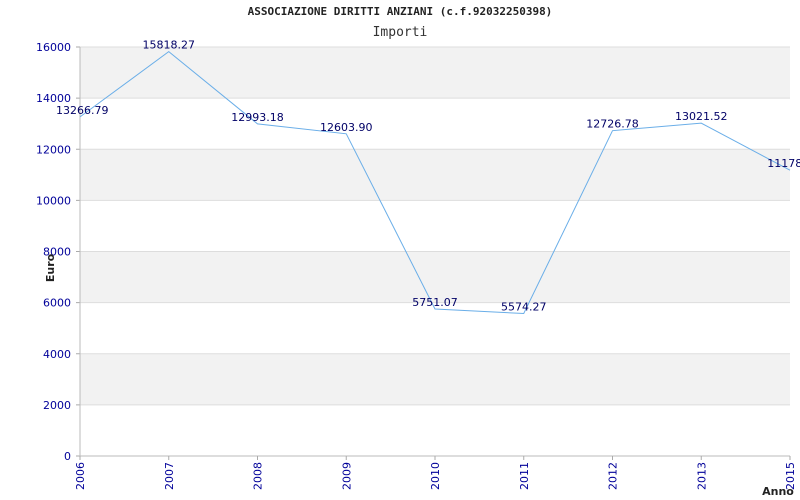  I want to click on data-label: 13266.79, so click(82, 110).